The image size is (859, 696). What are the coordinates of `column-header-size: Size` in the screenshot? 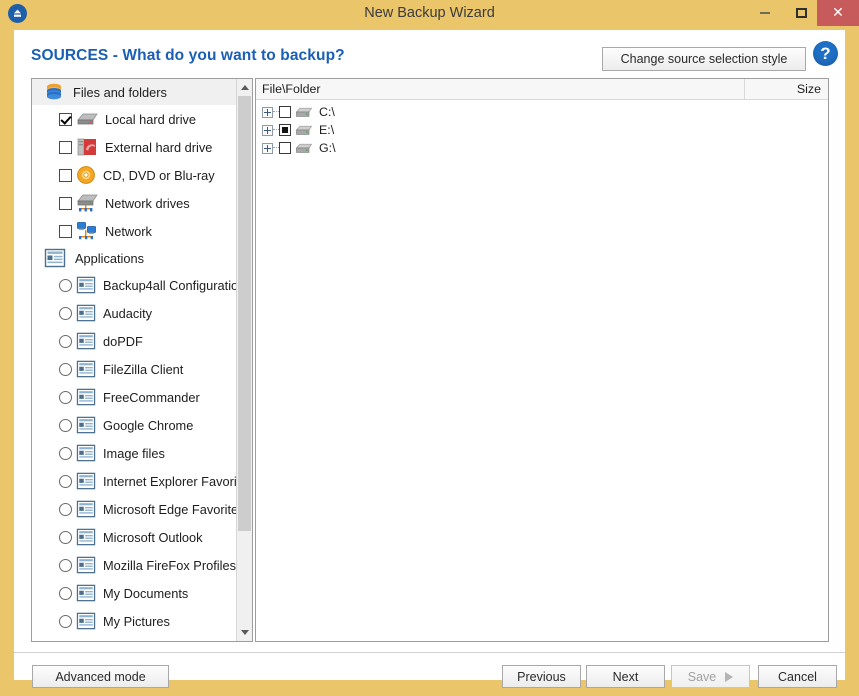 It's located at (786, 89).